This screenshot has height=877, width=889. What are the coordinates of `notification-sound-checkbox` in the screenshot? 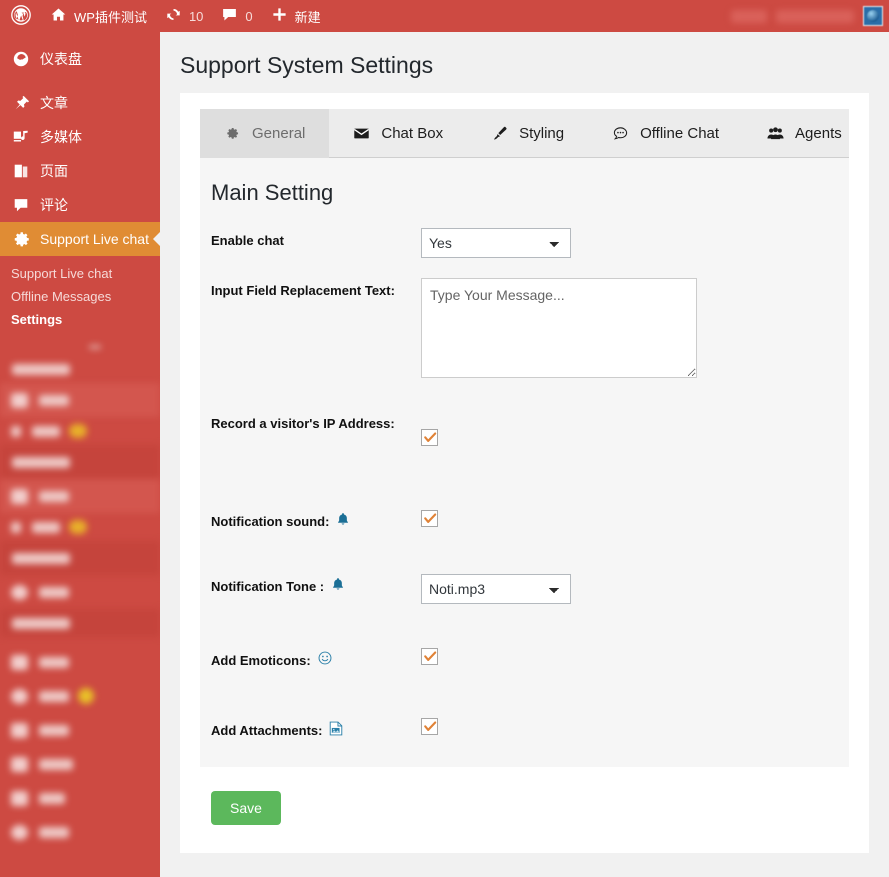 It's located at (429, 518).